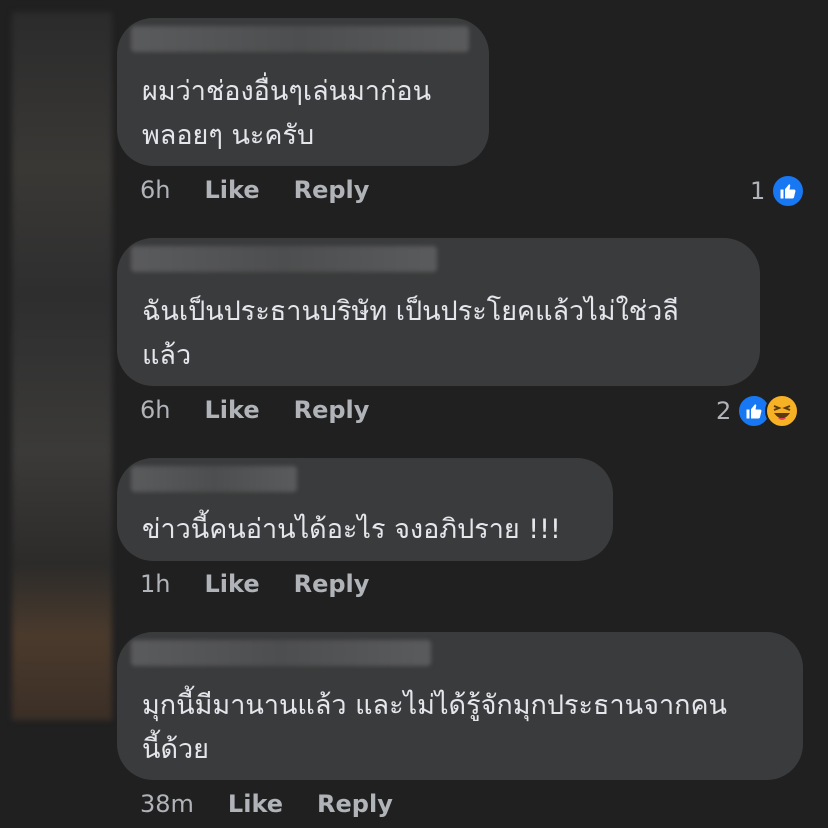 Image resolution: width=828 pixels, height=828 pixels. What do you see at coordinates (351, 529) in the screenshot?
I see `comment-text: ข่าวนี้คนอ่านได้อะไร จงอภิปราย !!!` at bounding box center [351, 529].